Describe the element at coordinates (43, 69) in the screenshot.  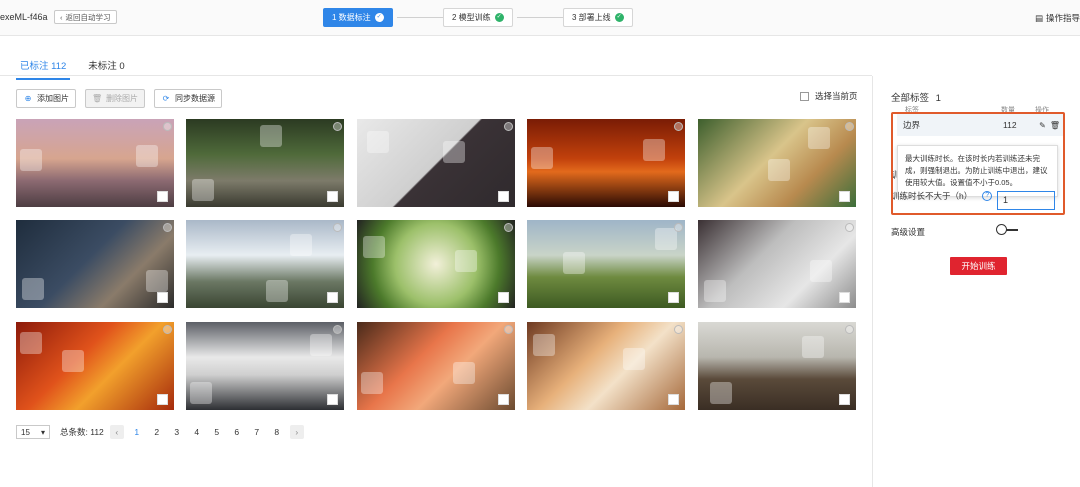
I see `tab-labeled: 已标注 112` at that location.